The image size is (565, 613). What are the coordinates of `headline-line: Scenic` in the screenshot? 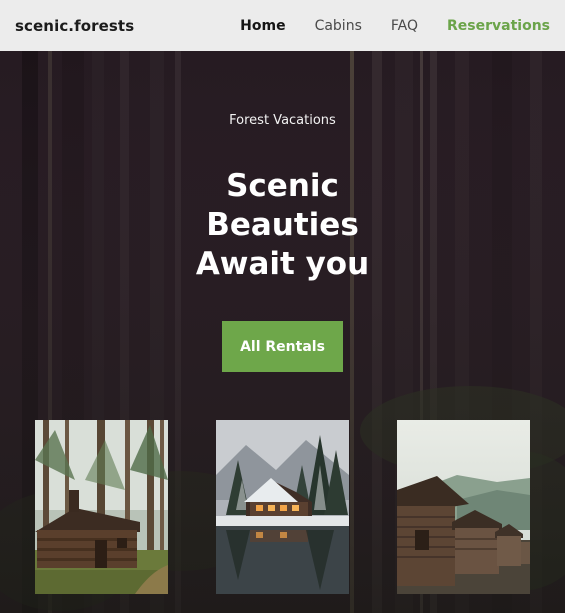 It's located at (282, 186).